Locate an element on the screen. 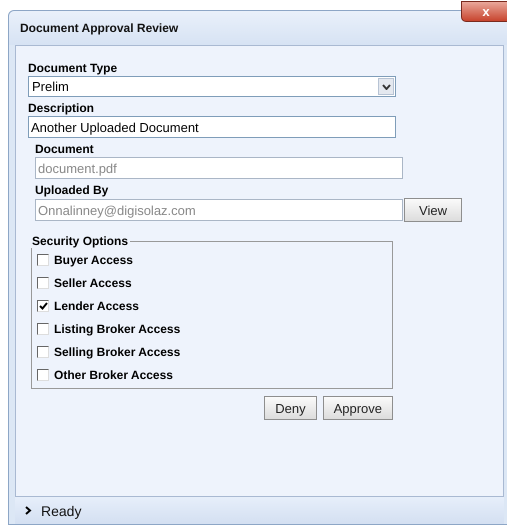  chevron-icon is located at coordinates (28, 510).